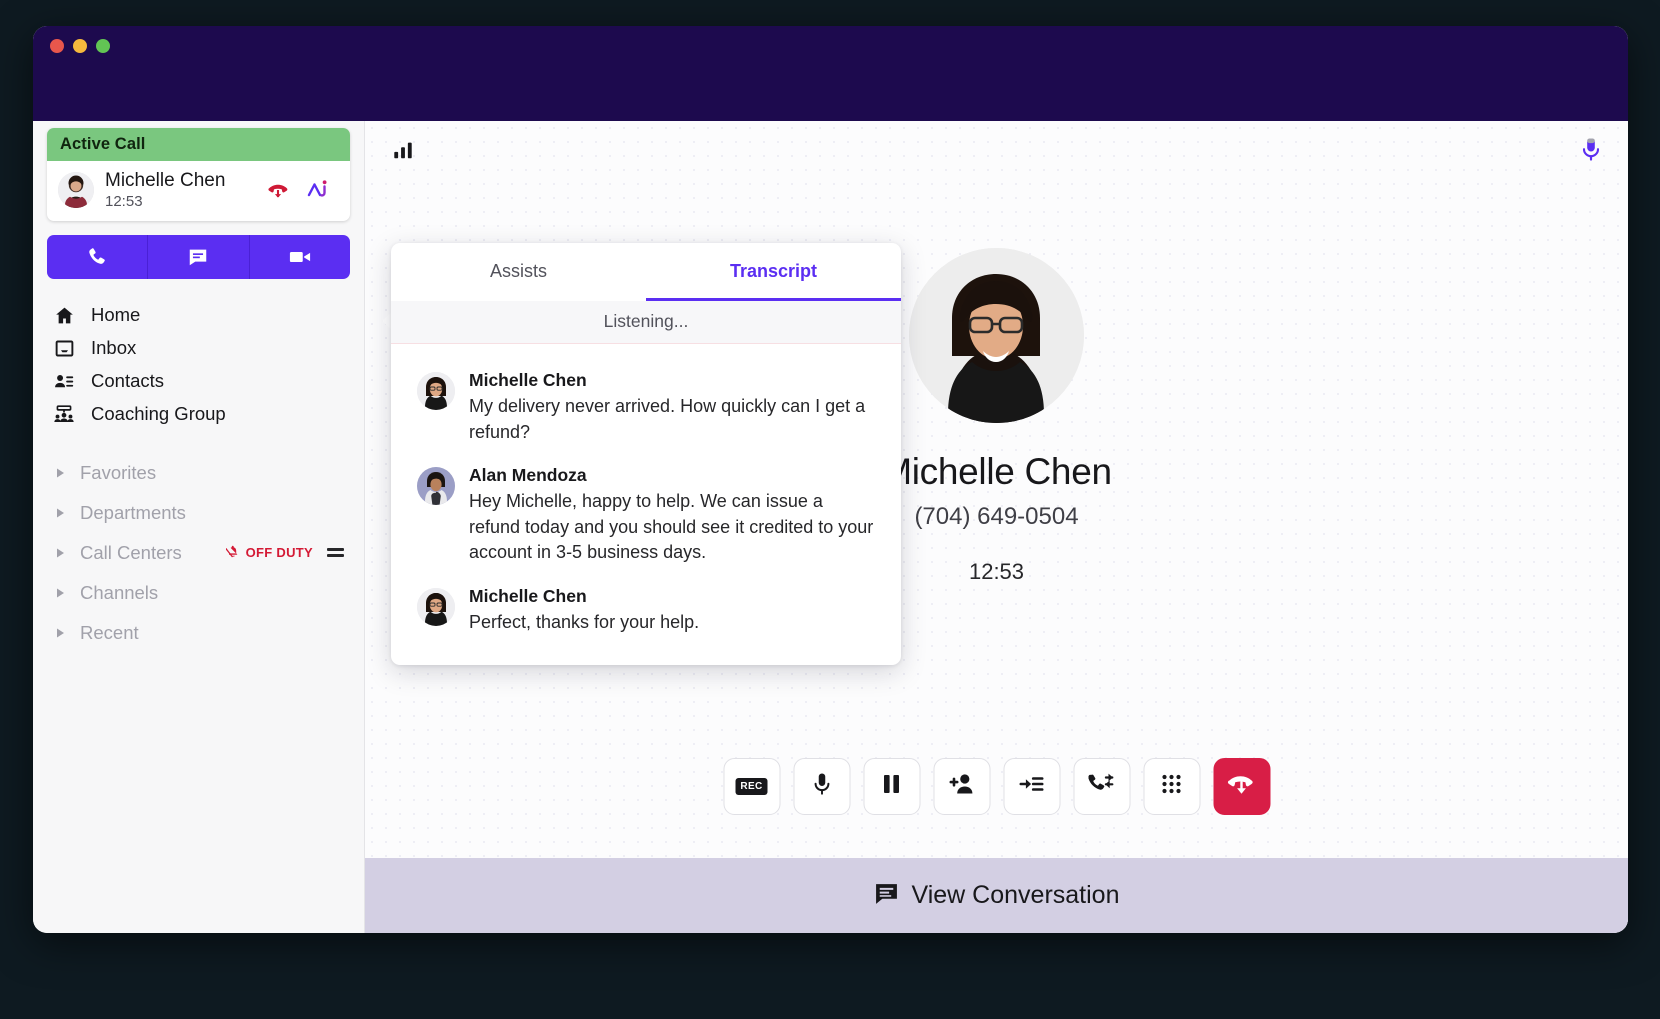 This screenshot has height=1019, width=1660. Describe the element at coordinates (64, 315) in the screenshot. I see `home-icon` at that location.